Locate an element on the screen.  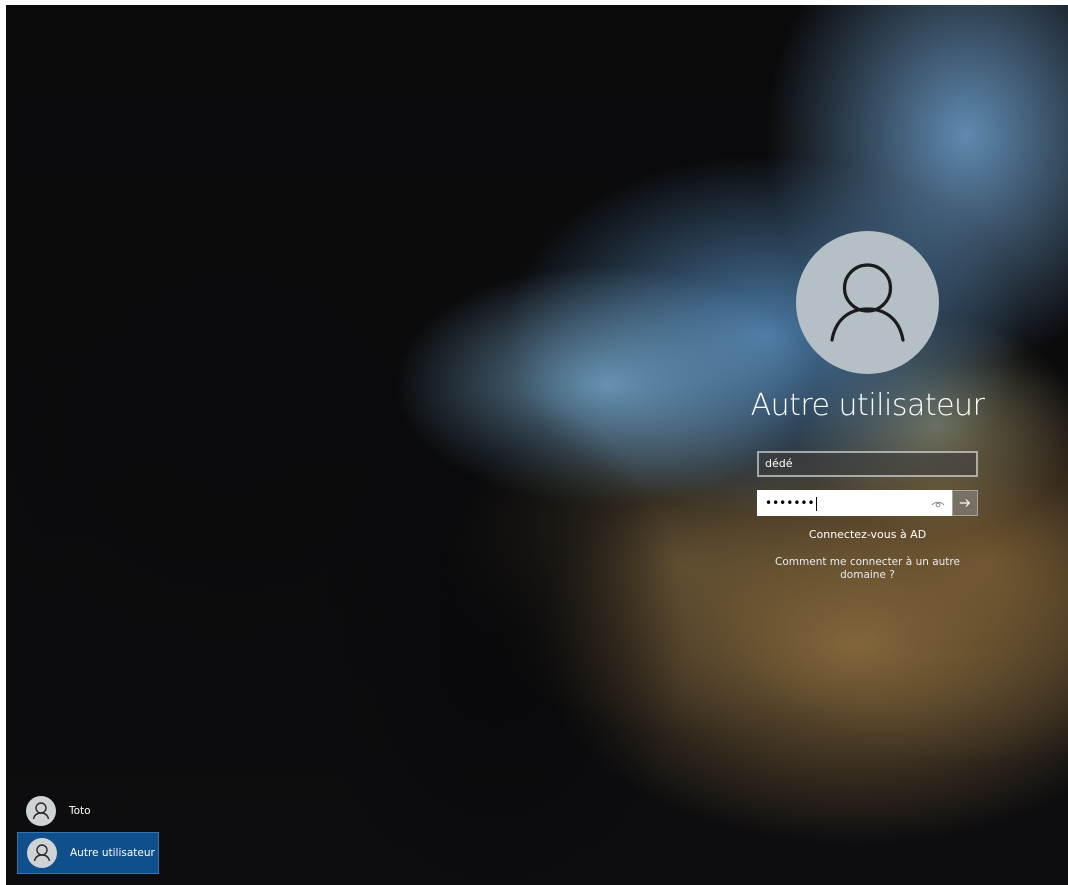
eye-icon is located at coordinates (938, 504).